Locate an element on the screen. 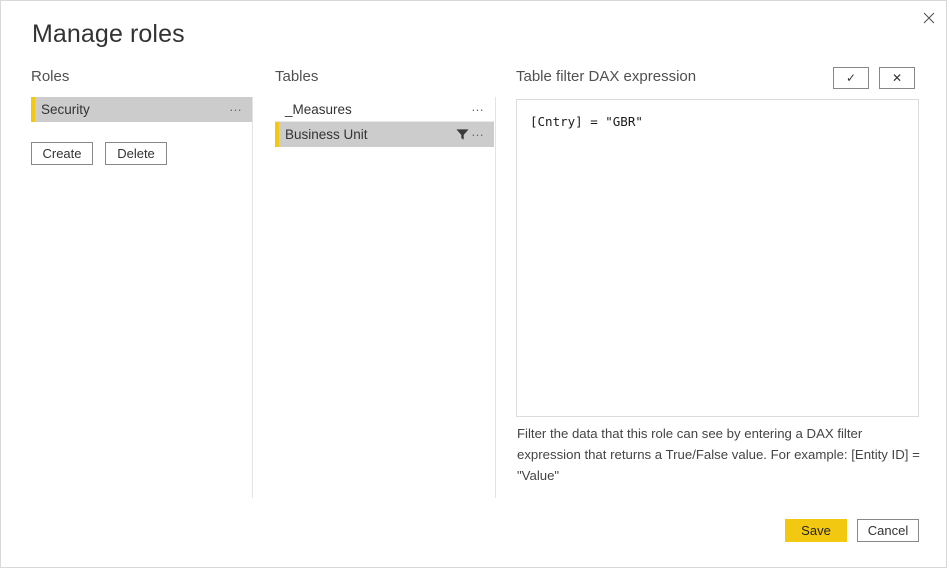  dax-action-buttons: ✓ ✕ is located at coordinates (874, 78).